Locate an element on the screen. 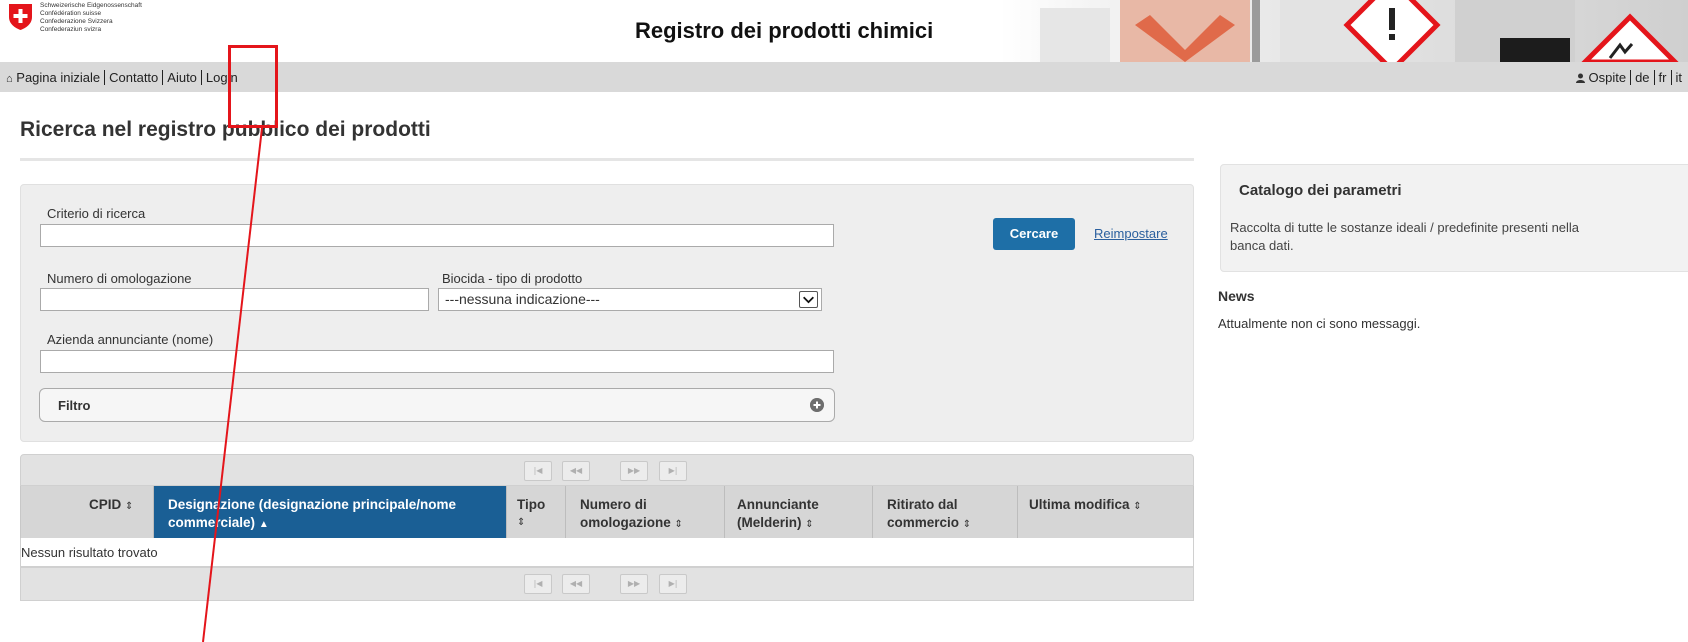 The image size is (1688, 642). user-language-bar: Ospite de fr it is located at coordinates (1629, 77).